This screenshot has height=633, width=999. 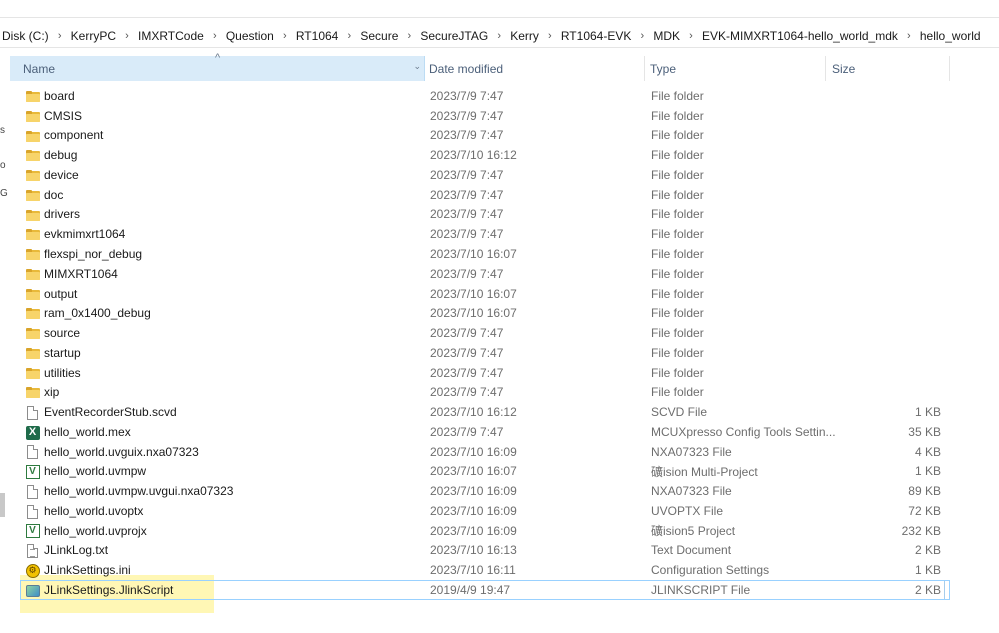 What do you see at coordinates (32, 570) in the screenshot?
I see `config-settings-icon: ⚙` at bounding box center [32, 570].